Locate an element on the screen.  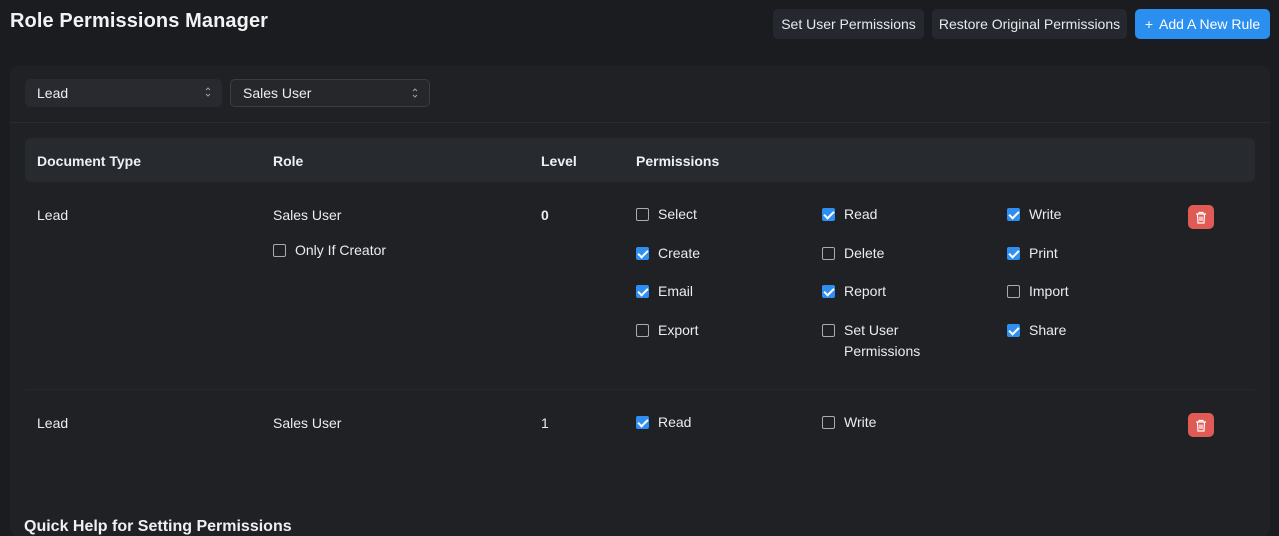
restore-original-permissions-label: Restore Original Permissions is located at coordinates (1029, 24).